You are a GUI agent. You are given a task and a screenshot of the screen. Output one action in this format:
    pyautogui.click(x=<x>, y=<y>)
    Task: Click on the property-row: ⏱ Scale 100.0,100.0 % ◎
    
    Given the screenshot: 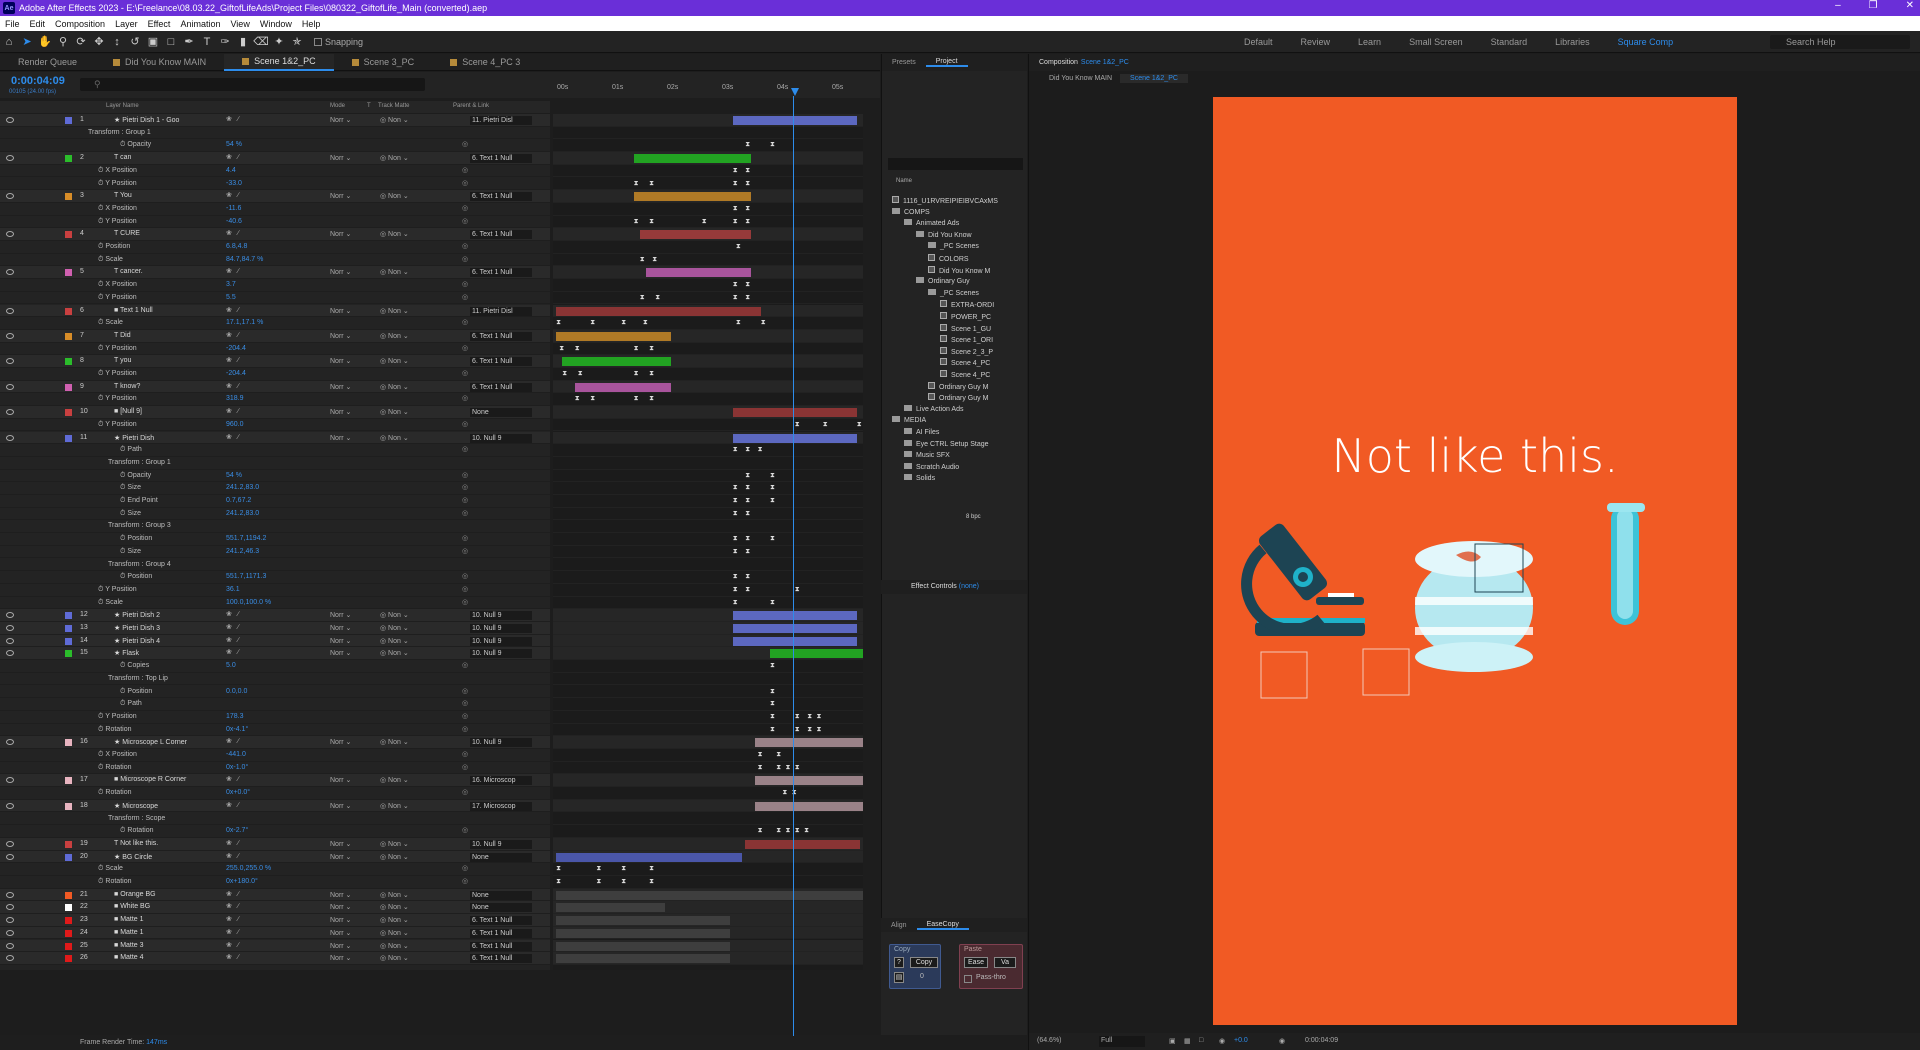 What is the action you would take?
    pyautogui.click(x=275, y=603)
    